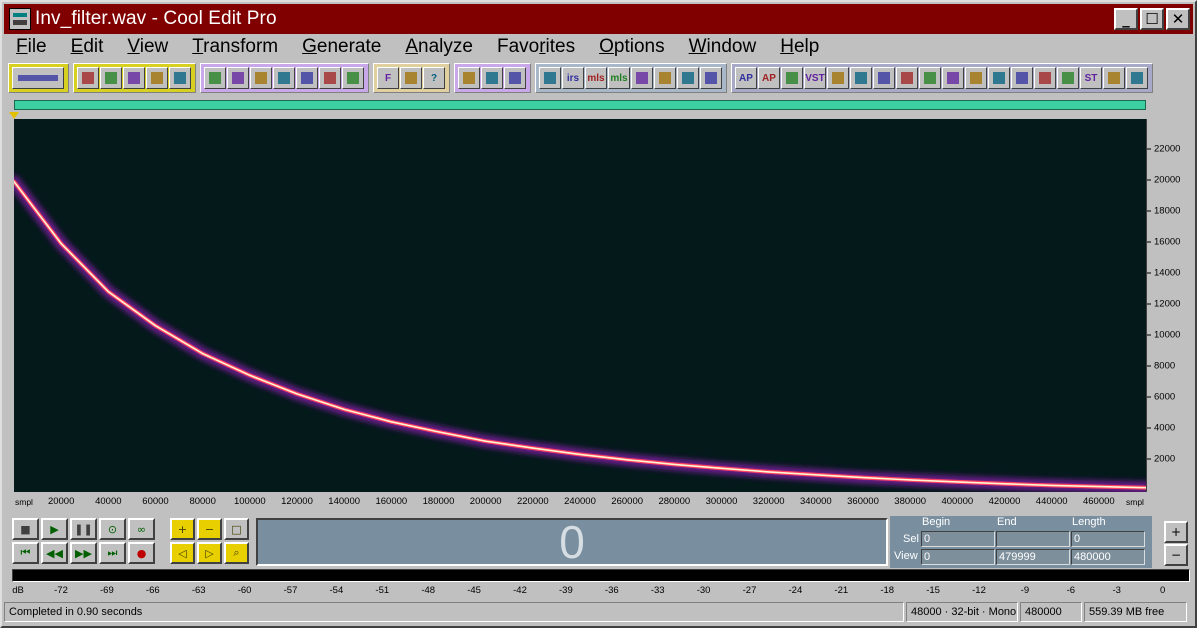 This screenshot has width=1197, height=628. What do you see at coordinates (249, 501) in the screenshot?
I see `x-tick-label: 100000` at bounding box center [249, 501].